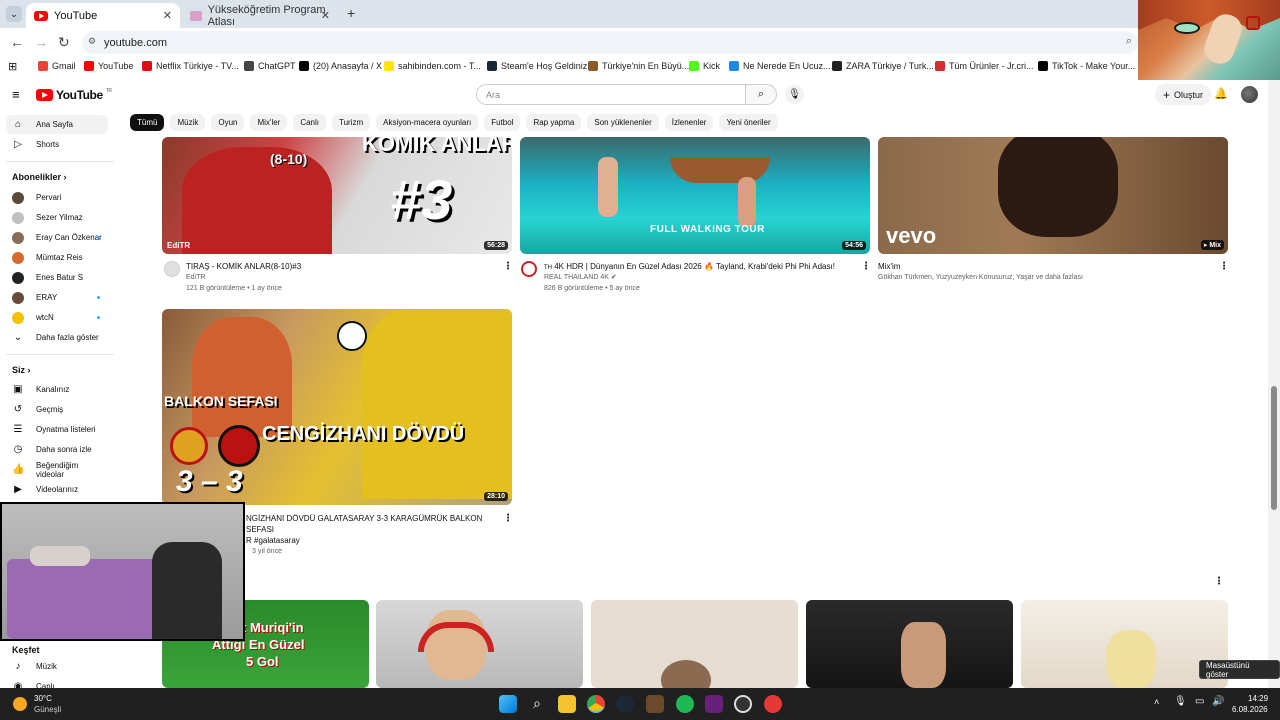  Describe the element at coordinates (1250, 709) in the screenshot. I see `clock-date: 6.08.2026` at that location.